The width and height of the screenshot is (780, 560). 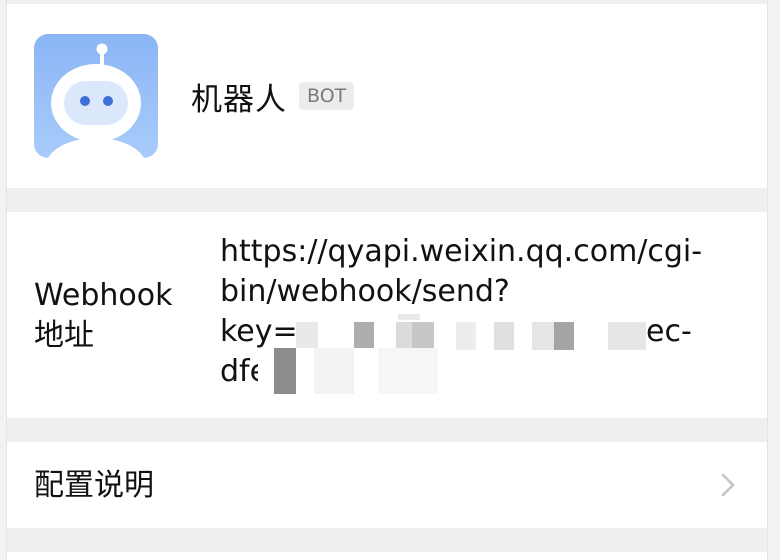 What do you see at coordinates (109, 316) in the screenshot?
I see `webhook-label: Webhook 地址` at bounding box center [109, 316].